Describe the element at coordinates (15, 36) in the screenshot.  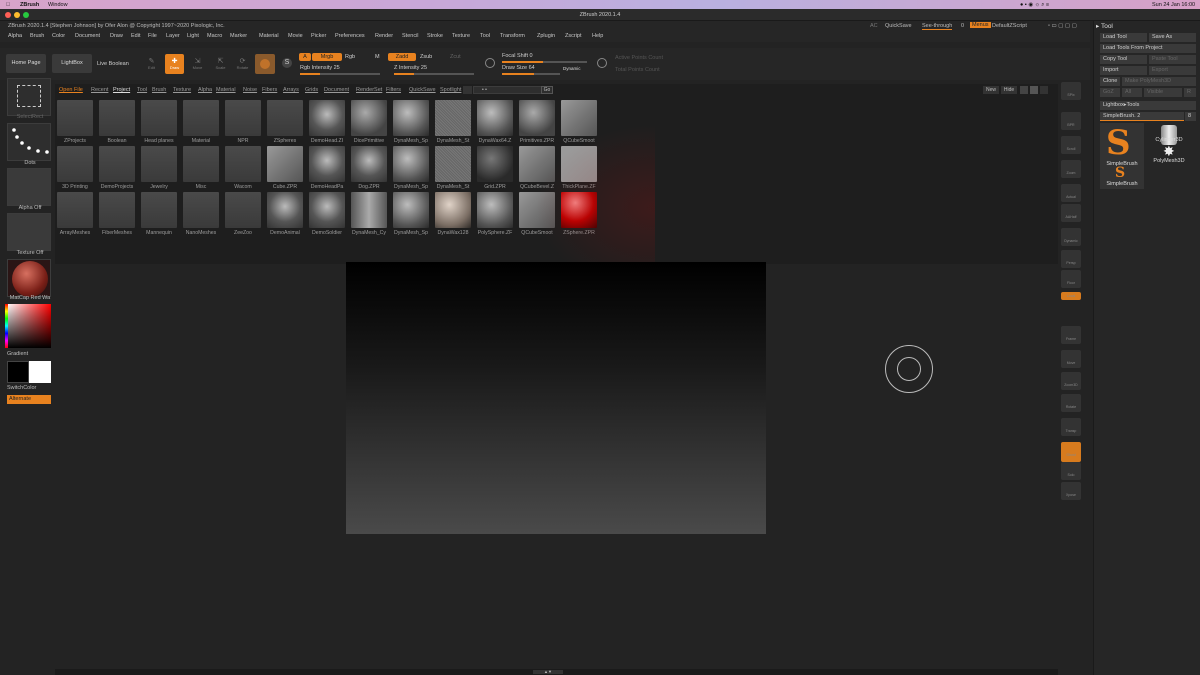
I see `menu-alpha: Alpha` at that location.